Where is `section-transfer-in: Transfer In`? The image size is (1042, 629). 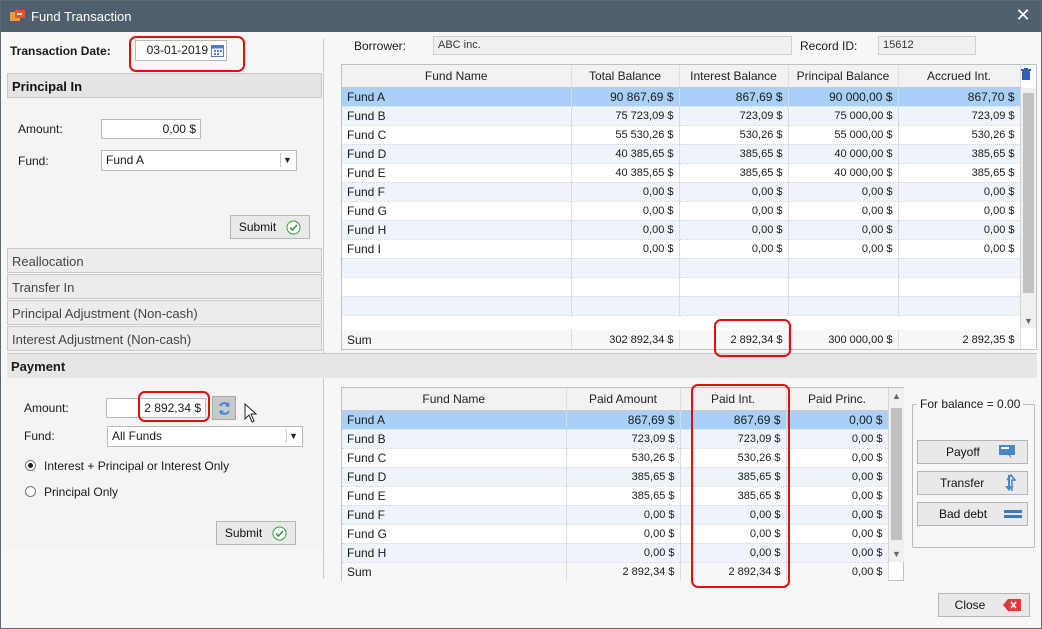 section-transfer-in: Transfer In is located at coordinates (164, 286).